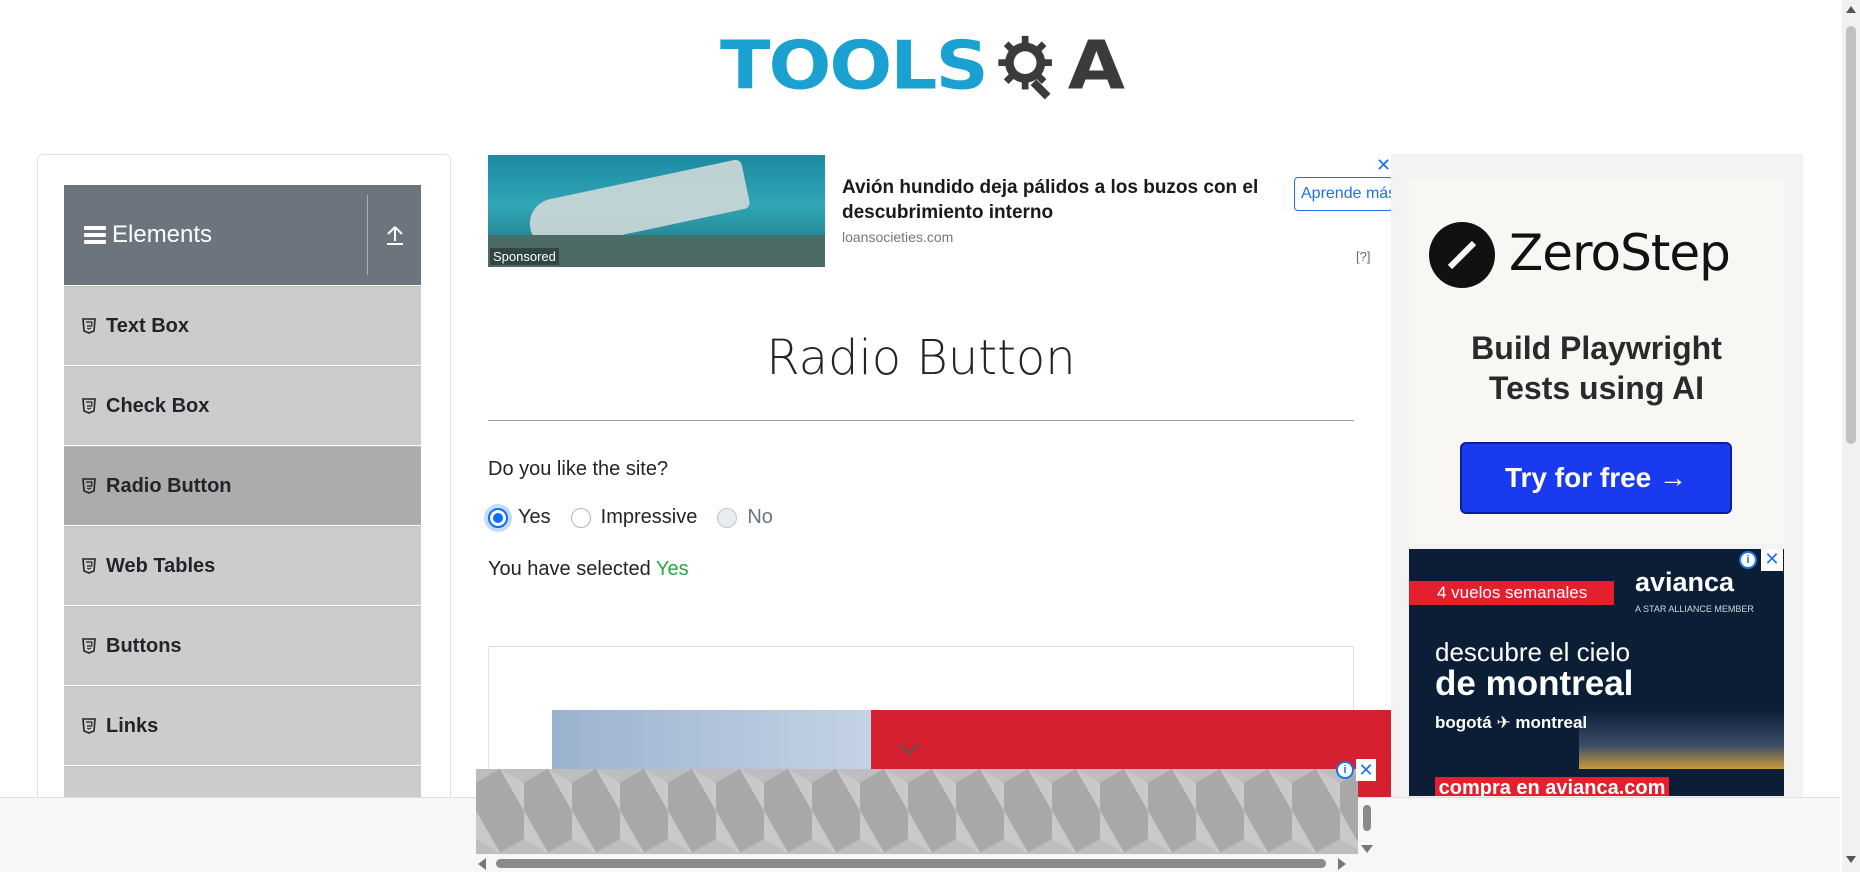  Describe the element at coordinates (158, 405) in the screenshot. I see `sidebar-item-label: Check Box` at that location.